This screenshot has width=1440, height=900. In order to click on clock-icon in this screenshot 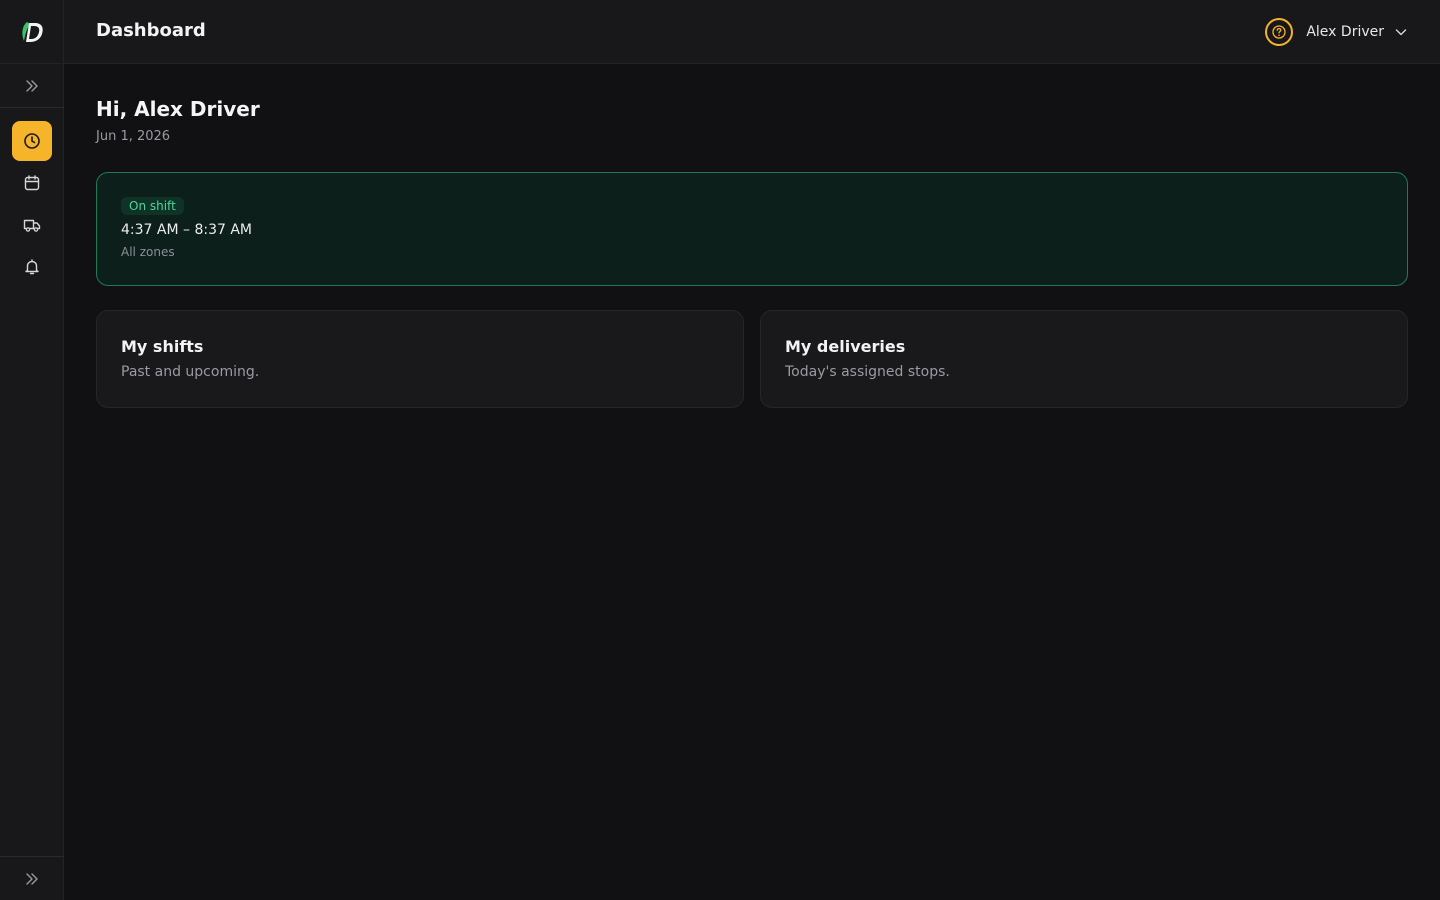, I will do `click(32, 141)`.